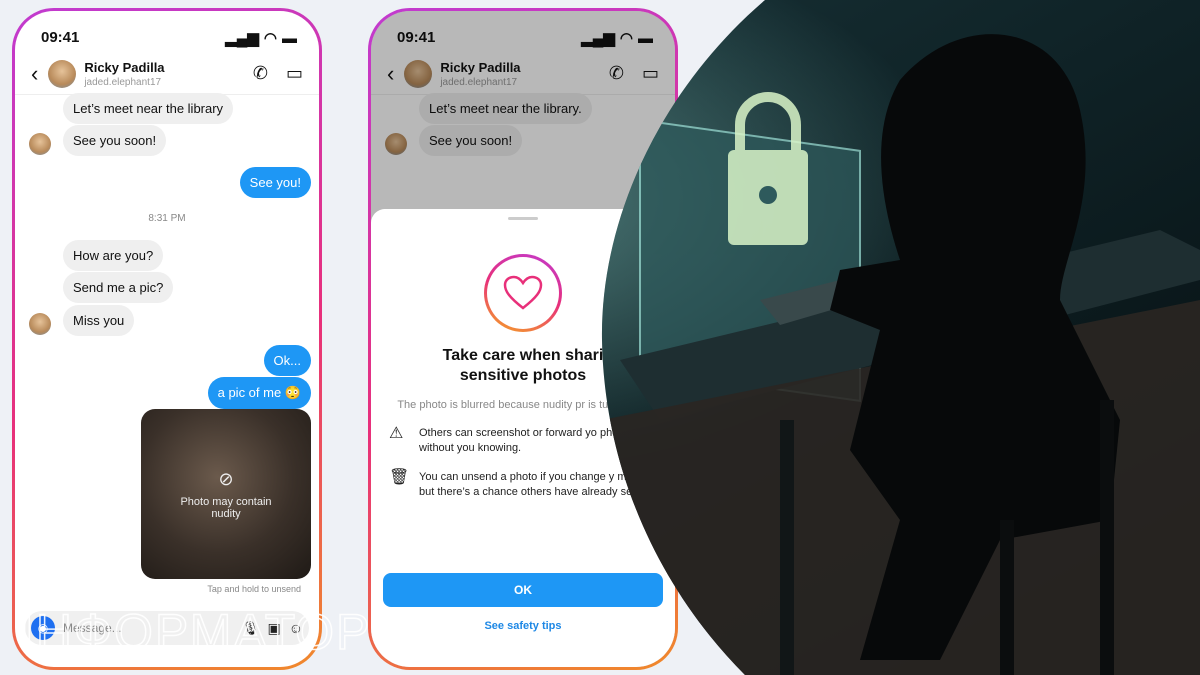 The width and height of the screenshot is (1200, 675). I want to click on eye-off-icon: ⊘, so click(226, 478).